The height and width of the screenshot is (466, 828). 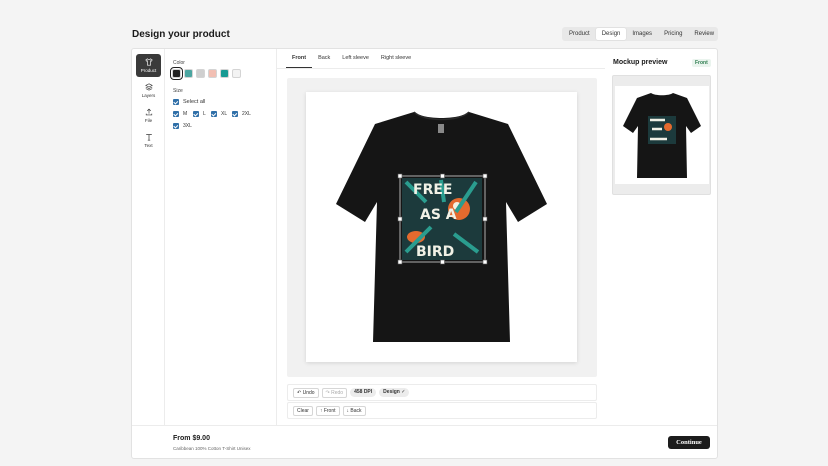 I want to click on step-images: Images, so click(x=642, y=34).